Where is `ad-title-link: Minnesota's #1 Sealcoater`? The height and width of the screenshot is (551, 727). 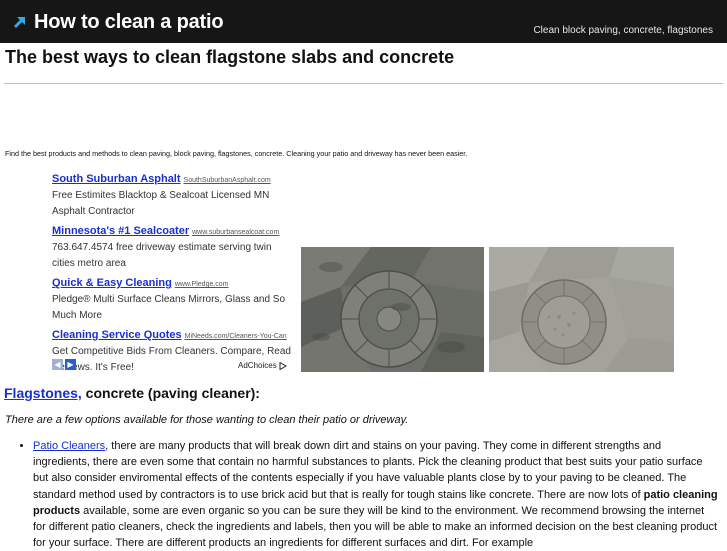
ad-title-link: Minnesota's #1 Sealcoater is located at coordinates (120, 231).